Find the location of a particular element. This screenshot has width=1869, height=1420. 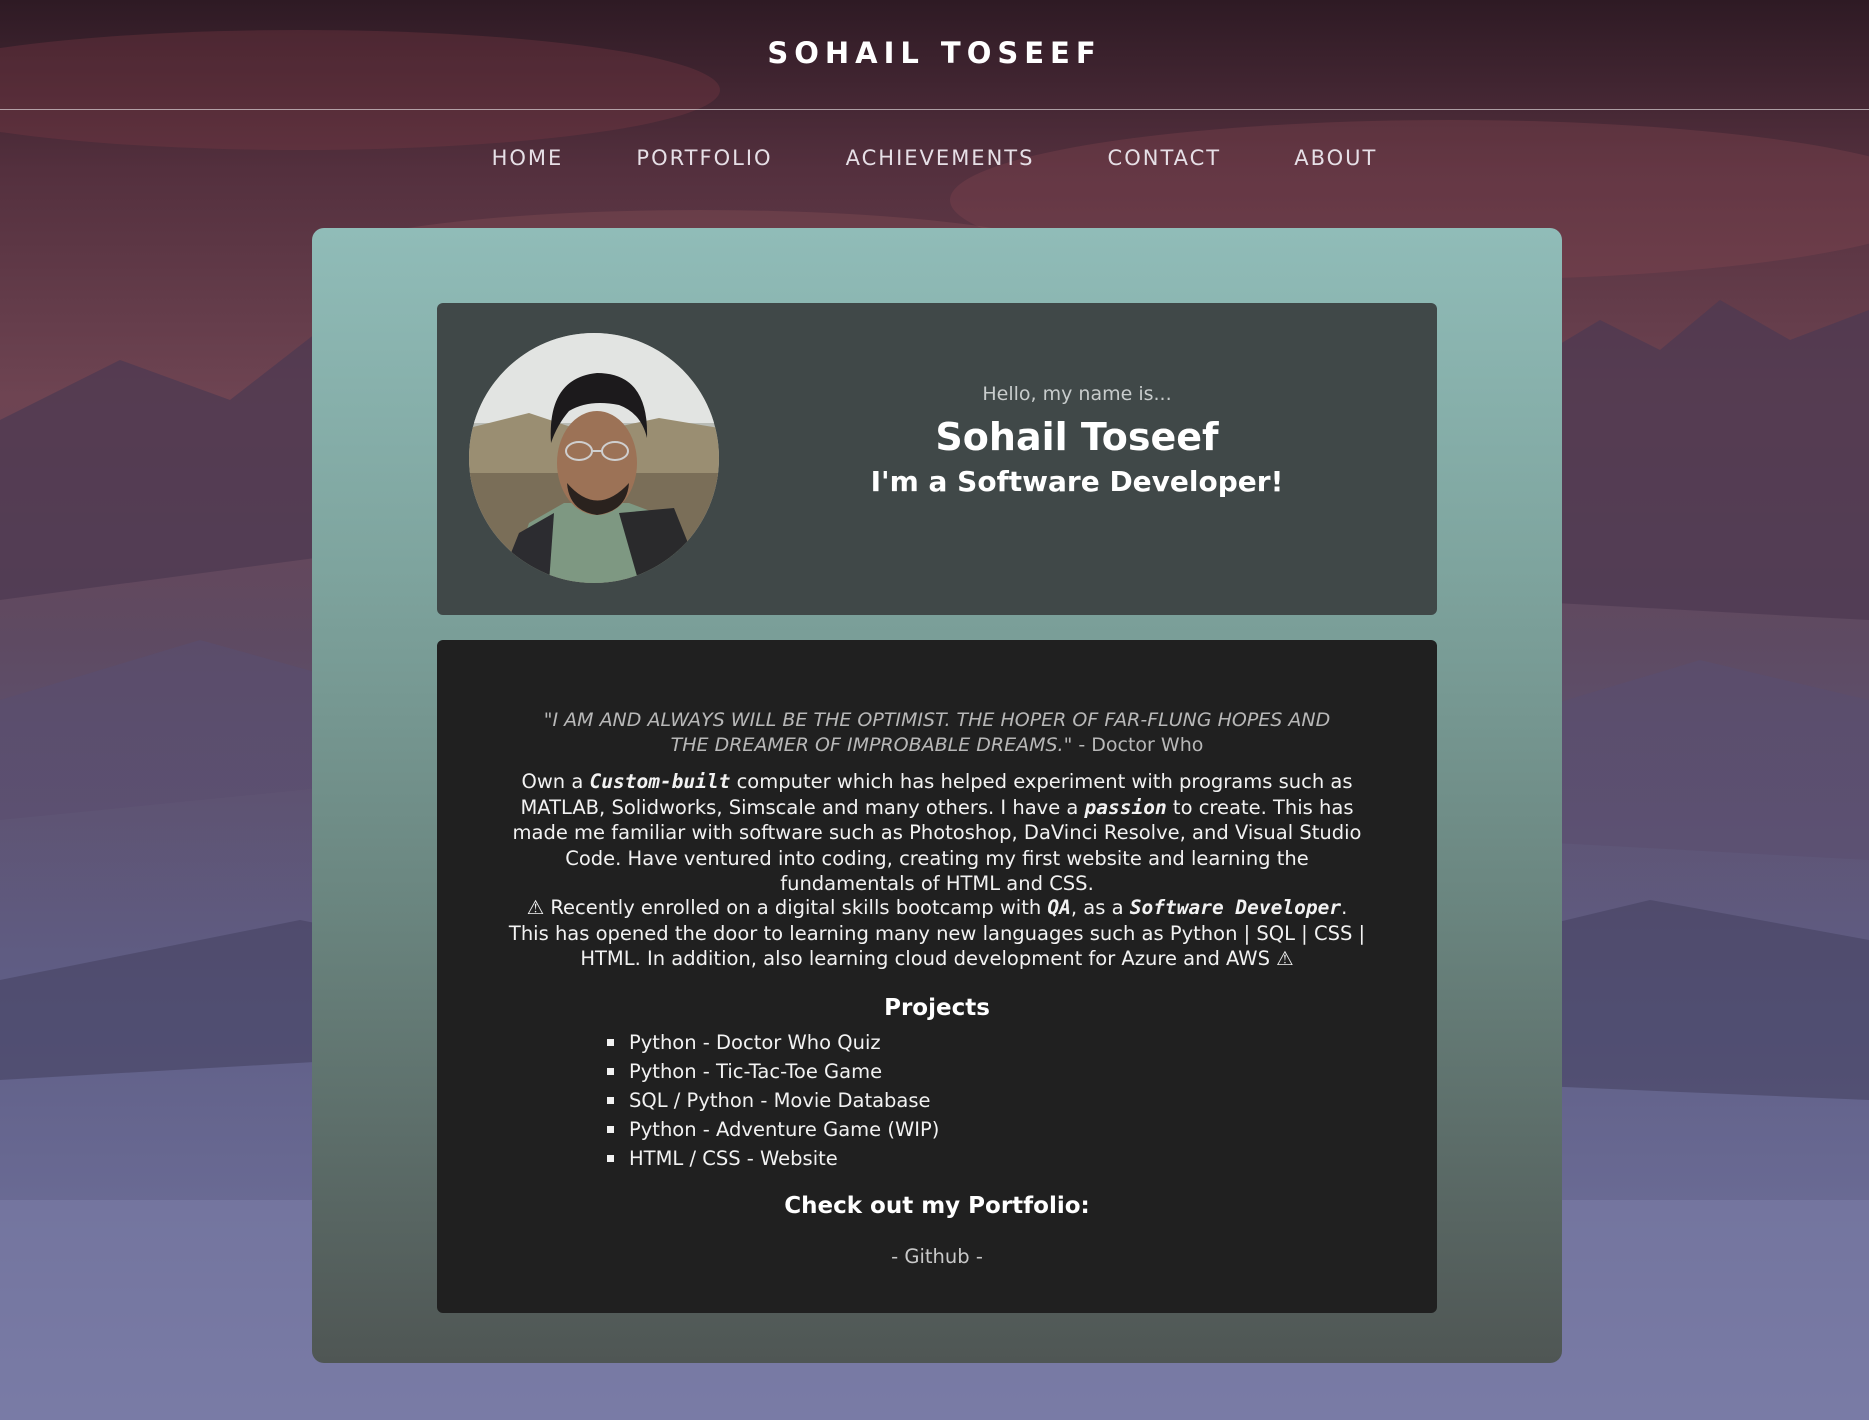

profile-photo-icon is located at coordinates (594, 458).